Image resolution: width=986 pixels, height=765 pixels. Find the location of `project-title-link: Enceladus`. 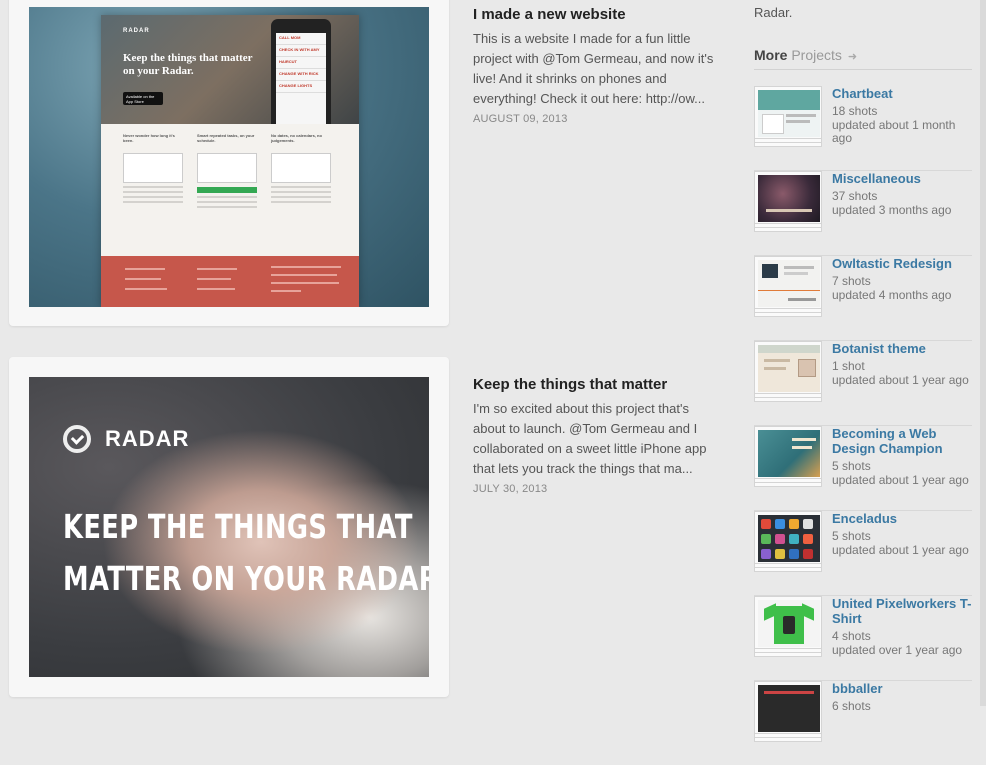

project-title-link: Enceladus is located at coordinates (903, 518).